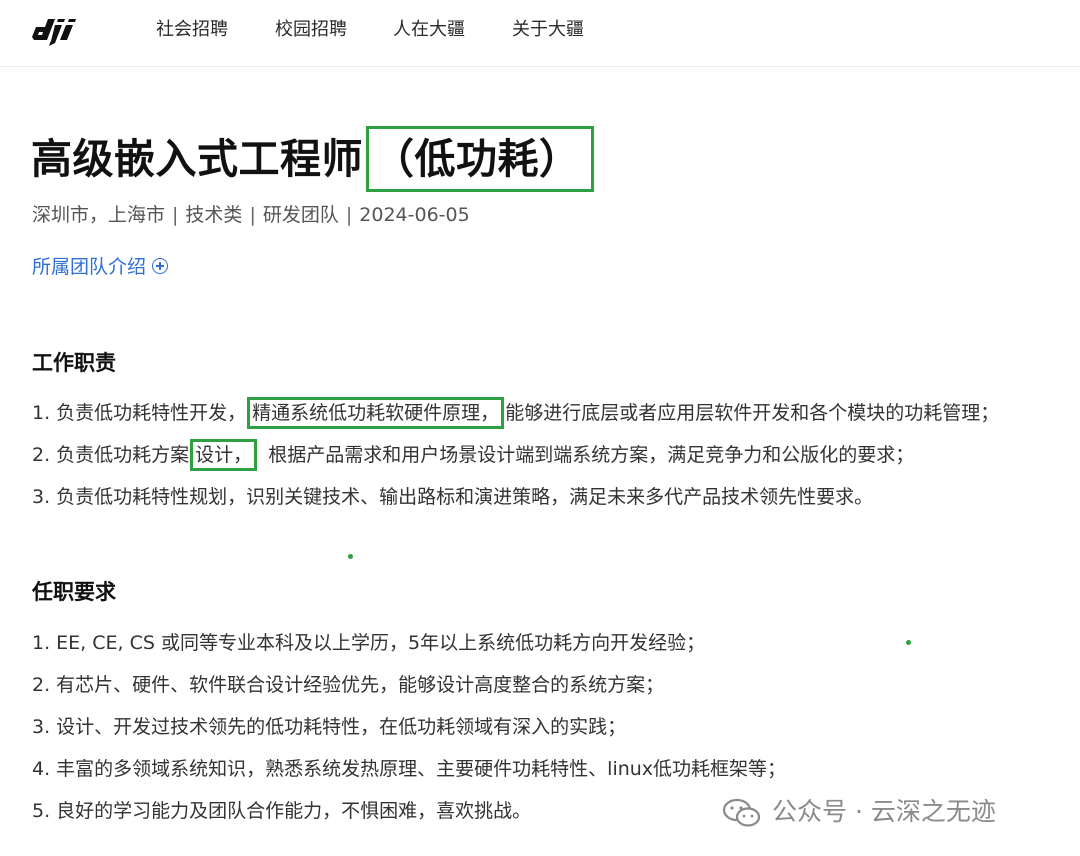 Image resolution: width=1080 pixels, height=856 pixels. Describe the element at coordinates (884, 811) in the screenshot. I see `watermark-text: 公众号 · 云深之无迹` at that location.